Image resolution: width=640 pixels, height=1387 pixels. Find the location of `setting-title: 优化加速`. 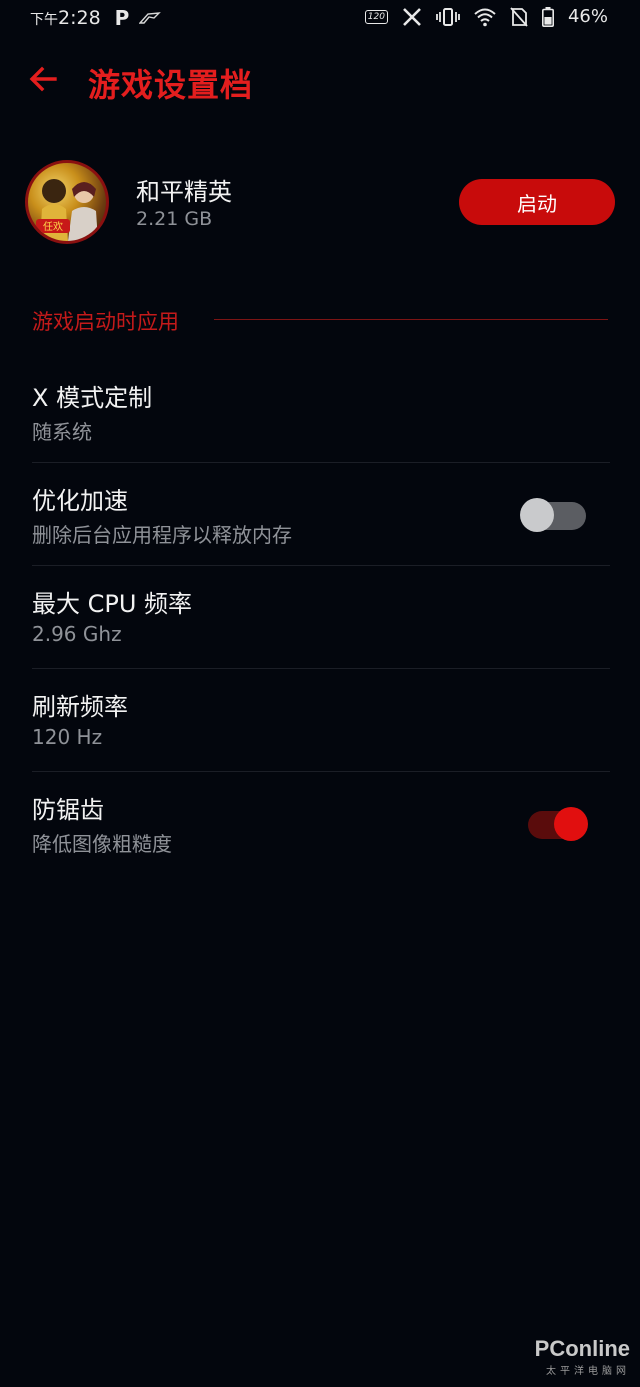

setting-title: 优化加速 is located at coordinates (80, 501).